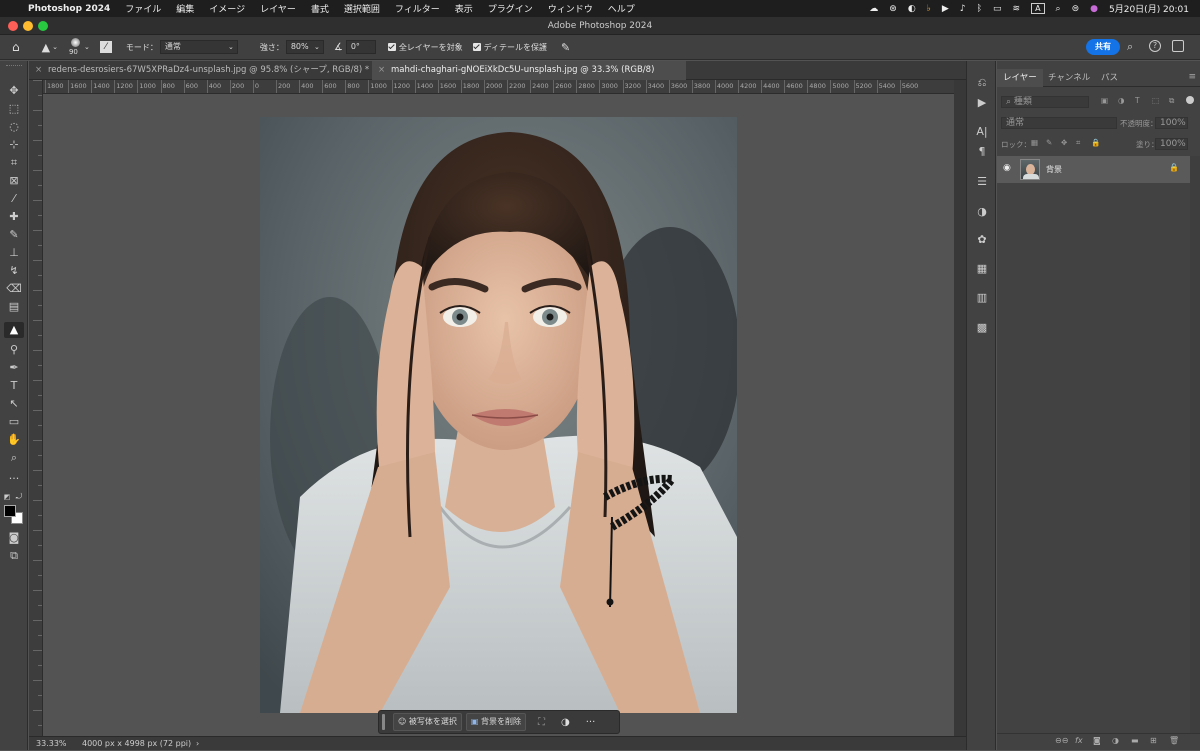  What do you see at coordinates (14, 163) in the screenshot?
I see `crop-tool-icon: ⌗` at bounding box center [14, 163].